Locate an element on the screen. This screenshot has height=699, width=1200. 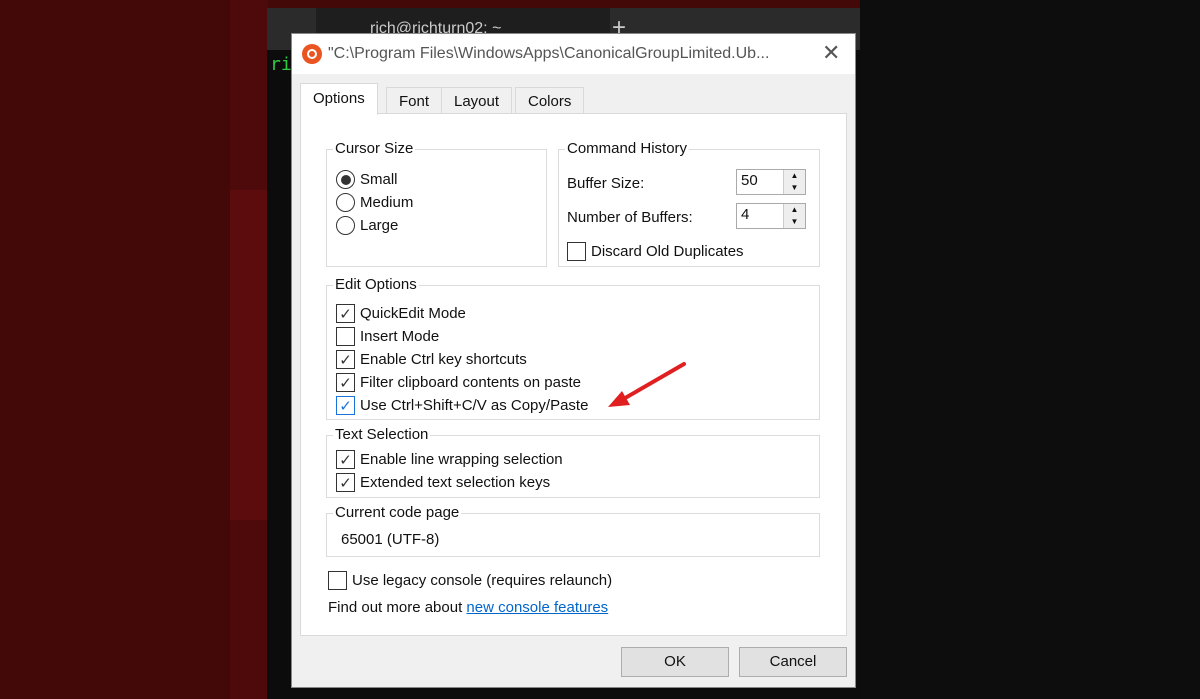
ctrl-shift-cv-checkbox: ✓ Use Ctrl+Shift+C/V as Copy/Paste is located at coordinates (462, 405).